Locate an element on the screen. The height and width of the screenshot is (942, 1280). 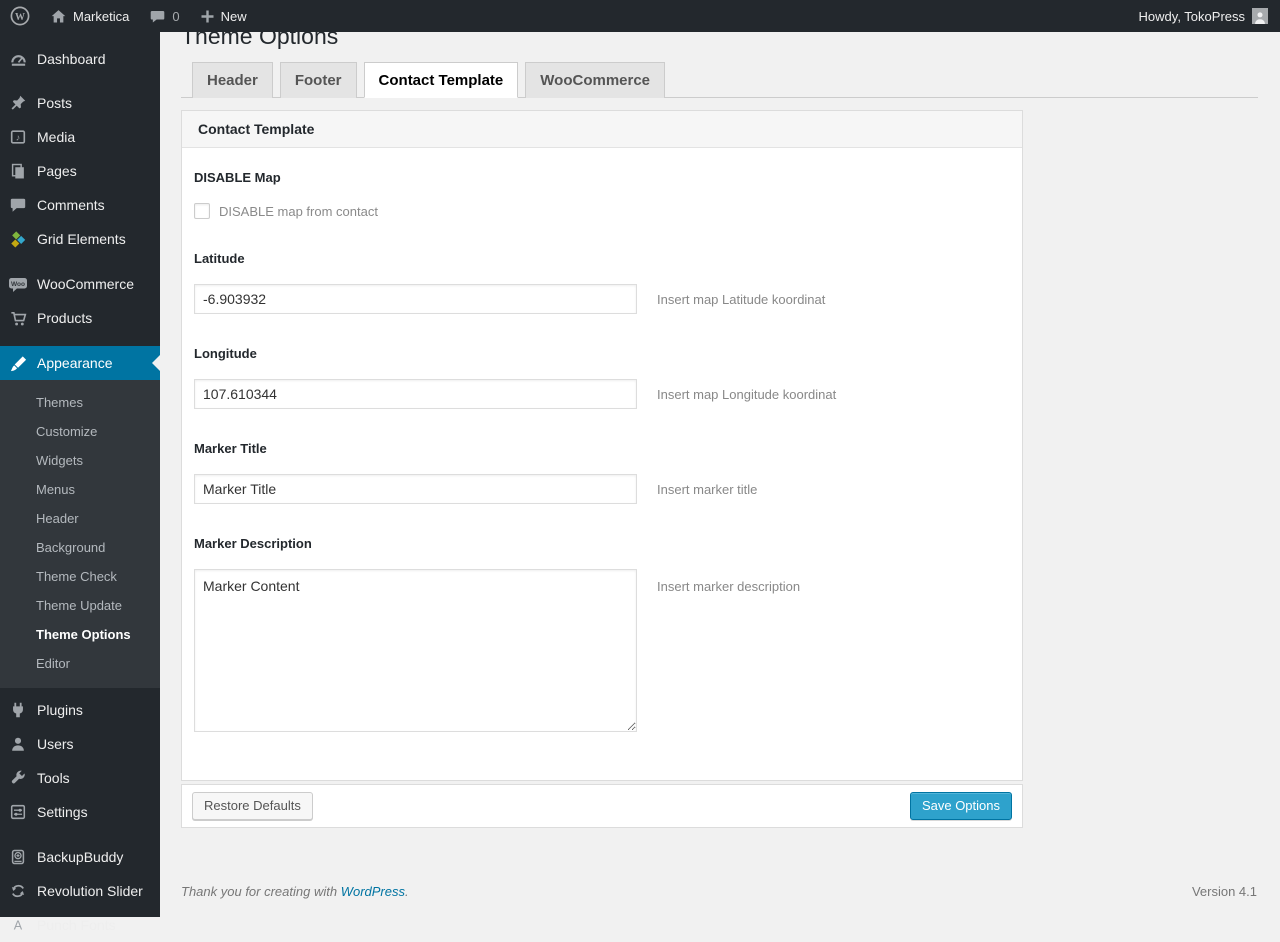
tab-woocommerce: WooCommerce is located at coordinates (595, 80).